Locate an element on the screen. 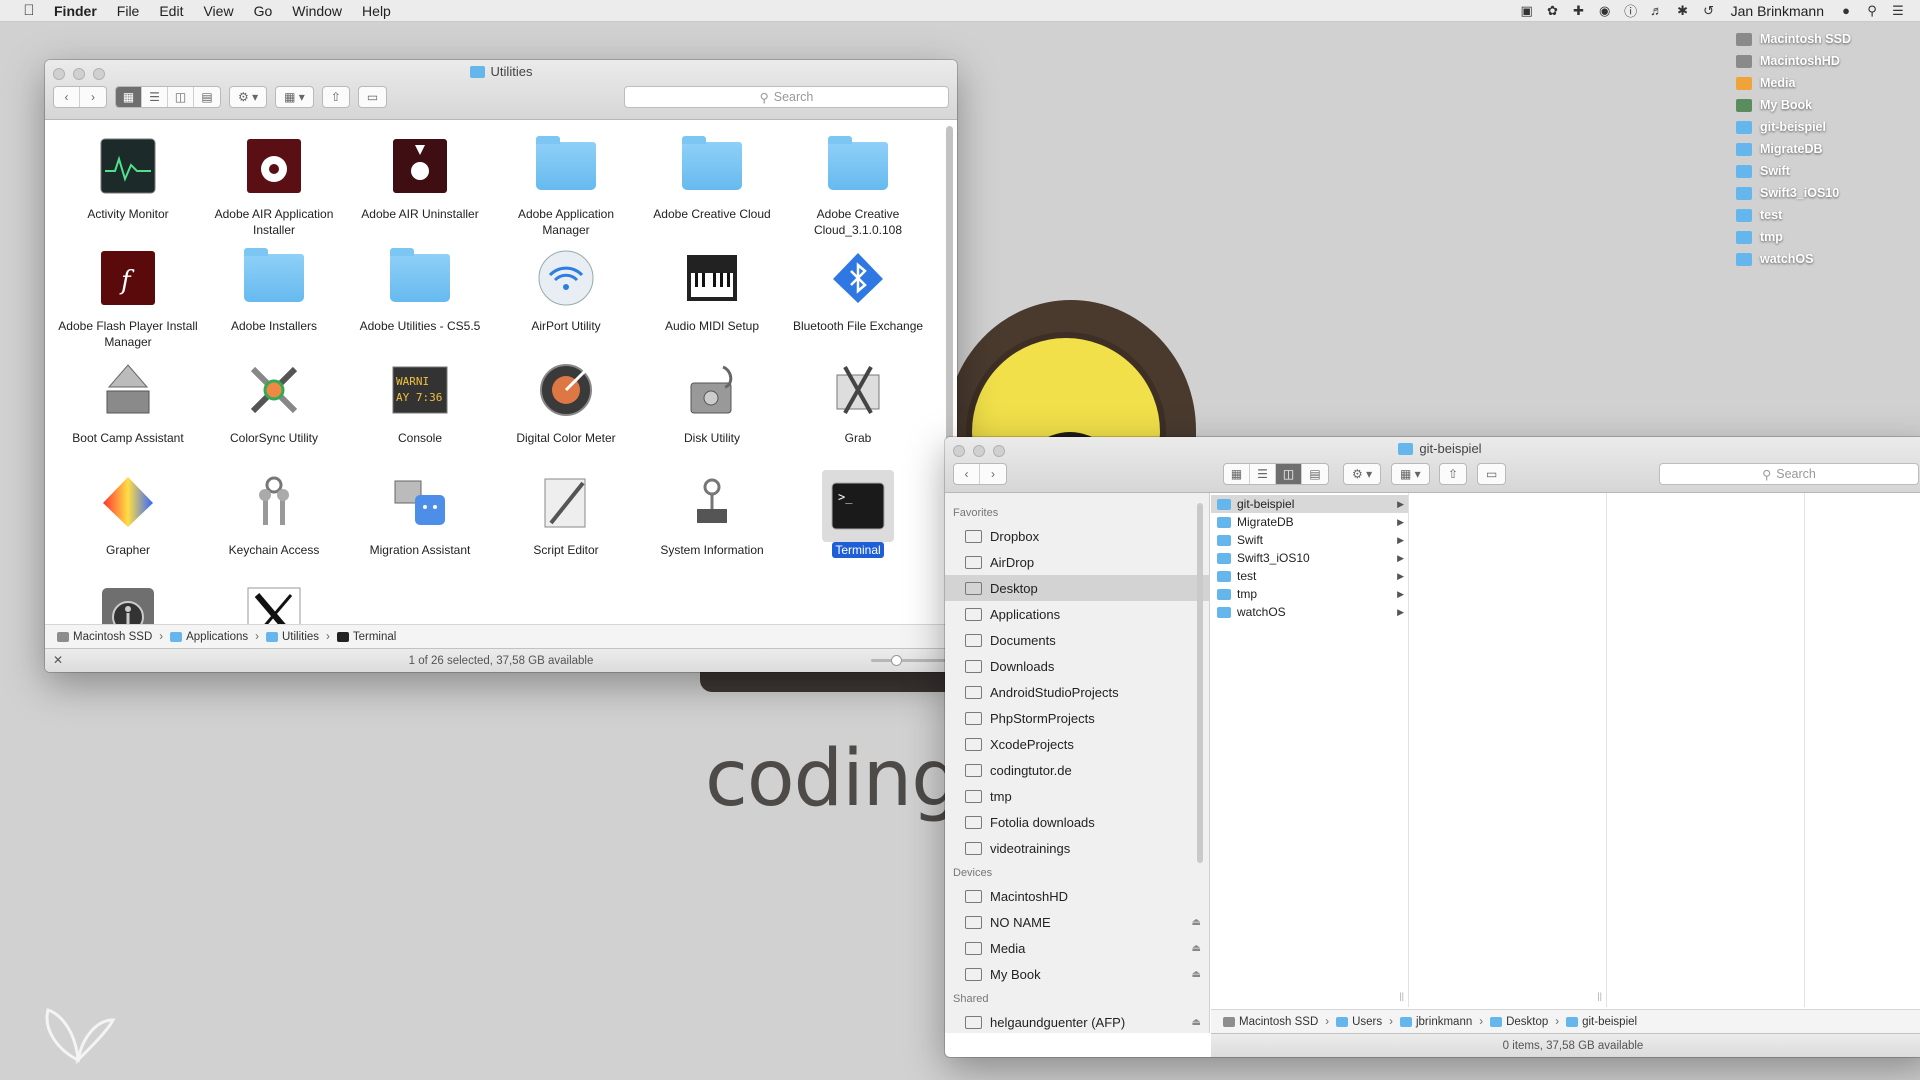 This screenshot has width=1920, height=1080. sidebar-item: PhpStormProjects is located at coordinates (1077, 718).